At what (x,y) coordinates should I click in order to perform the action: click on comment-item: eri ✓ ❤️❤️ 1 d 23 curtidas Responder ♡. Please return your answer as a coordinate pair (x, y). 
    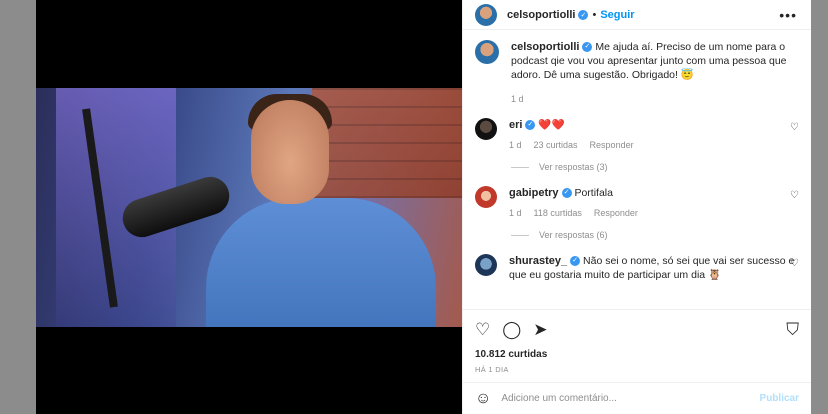
    Looking at the image, I should click on (637, 135).